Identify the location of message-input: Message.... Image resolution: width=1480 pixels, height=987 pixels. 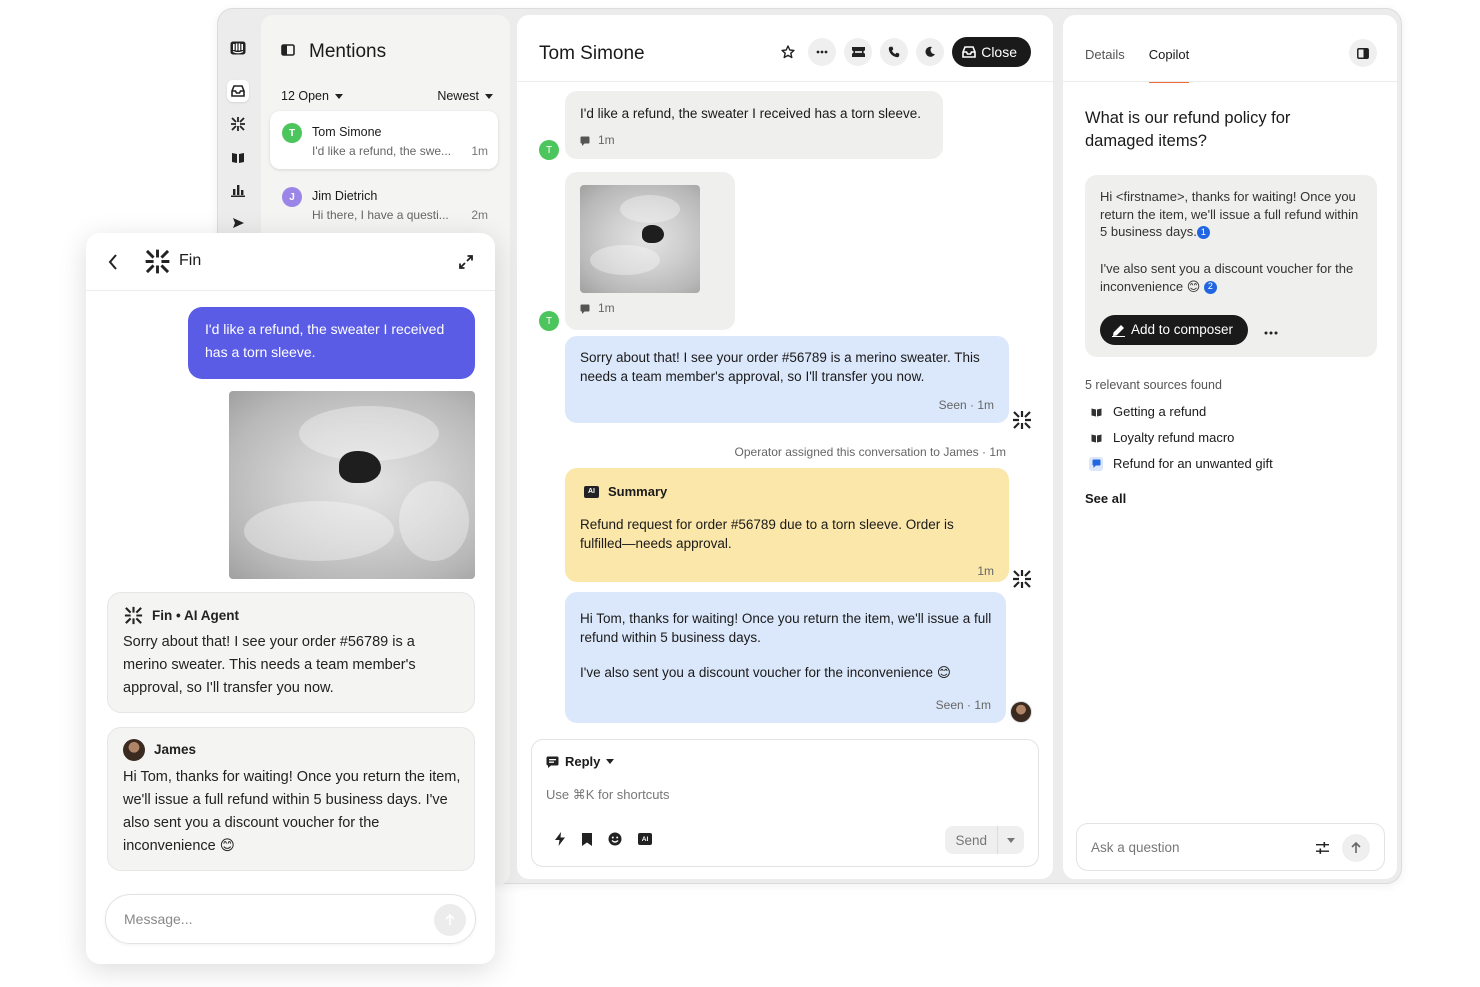
(290, 919).